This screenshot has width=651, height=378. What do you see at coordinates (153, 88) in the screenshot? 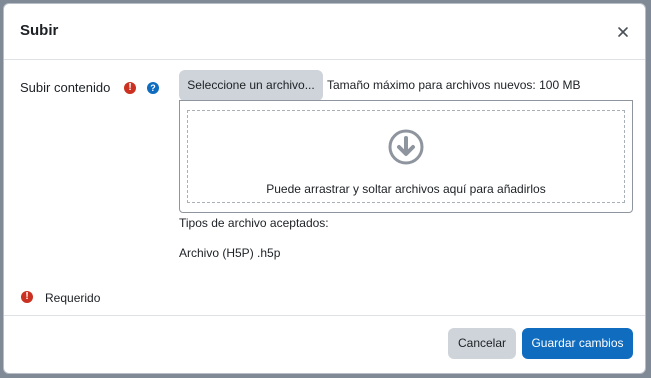
I see `help-icon: ?` at bounding box center [153, 88].